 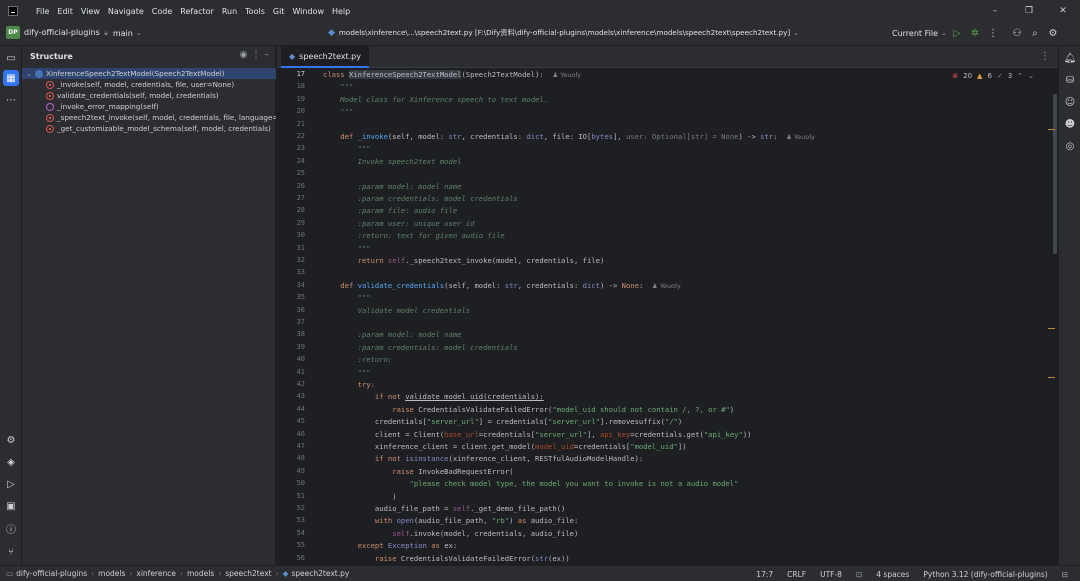 I want to click on menu-window: Window, so click(x=308, y=11).